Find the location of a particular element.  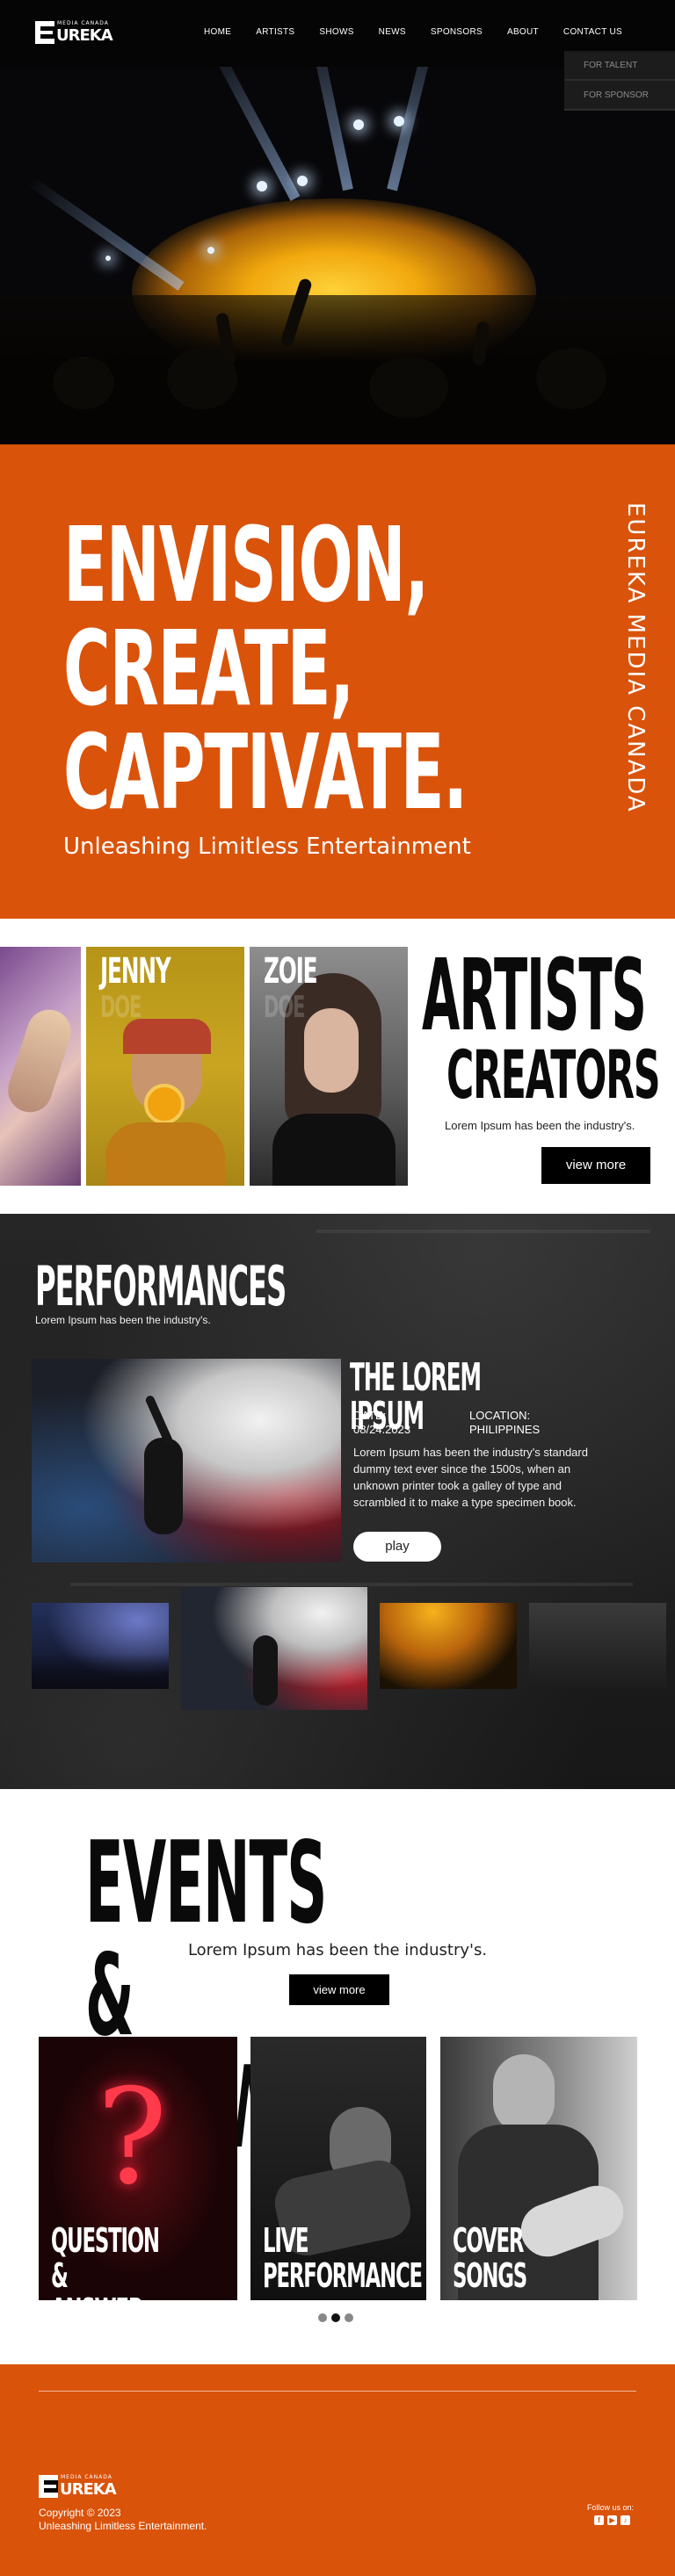

tagline-line-2: CREATE, is located at coordinates (208, 668).